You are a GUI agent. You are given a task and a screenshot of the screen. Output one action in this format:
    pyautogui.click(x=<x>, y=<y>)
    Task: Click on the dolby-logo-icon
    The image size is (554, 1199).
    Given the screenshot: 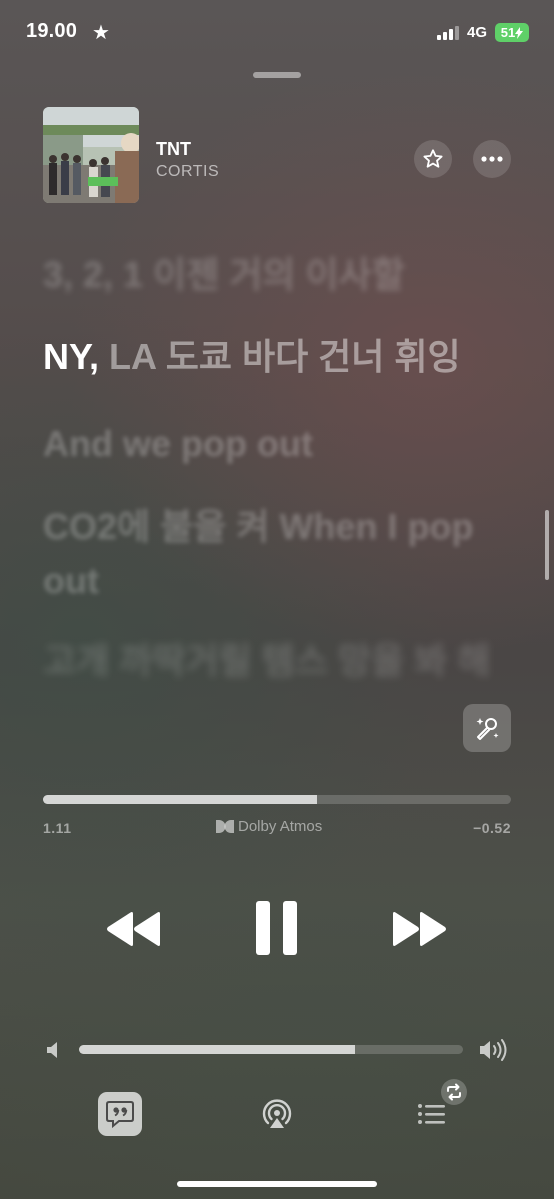 What is the action you would take?
    pyautogui.click(x=225, y=826)
    